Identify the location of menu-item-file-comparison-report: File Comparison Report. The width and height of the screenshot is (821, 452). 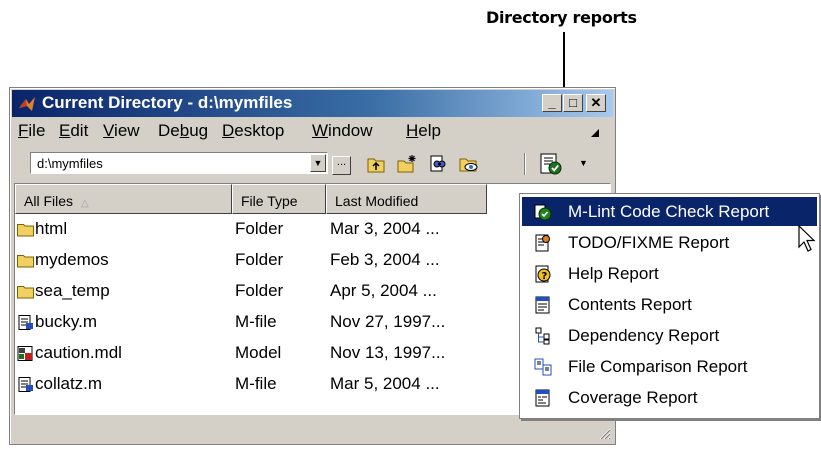
(669, 366).